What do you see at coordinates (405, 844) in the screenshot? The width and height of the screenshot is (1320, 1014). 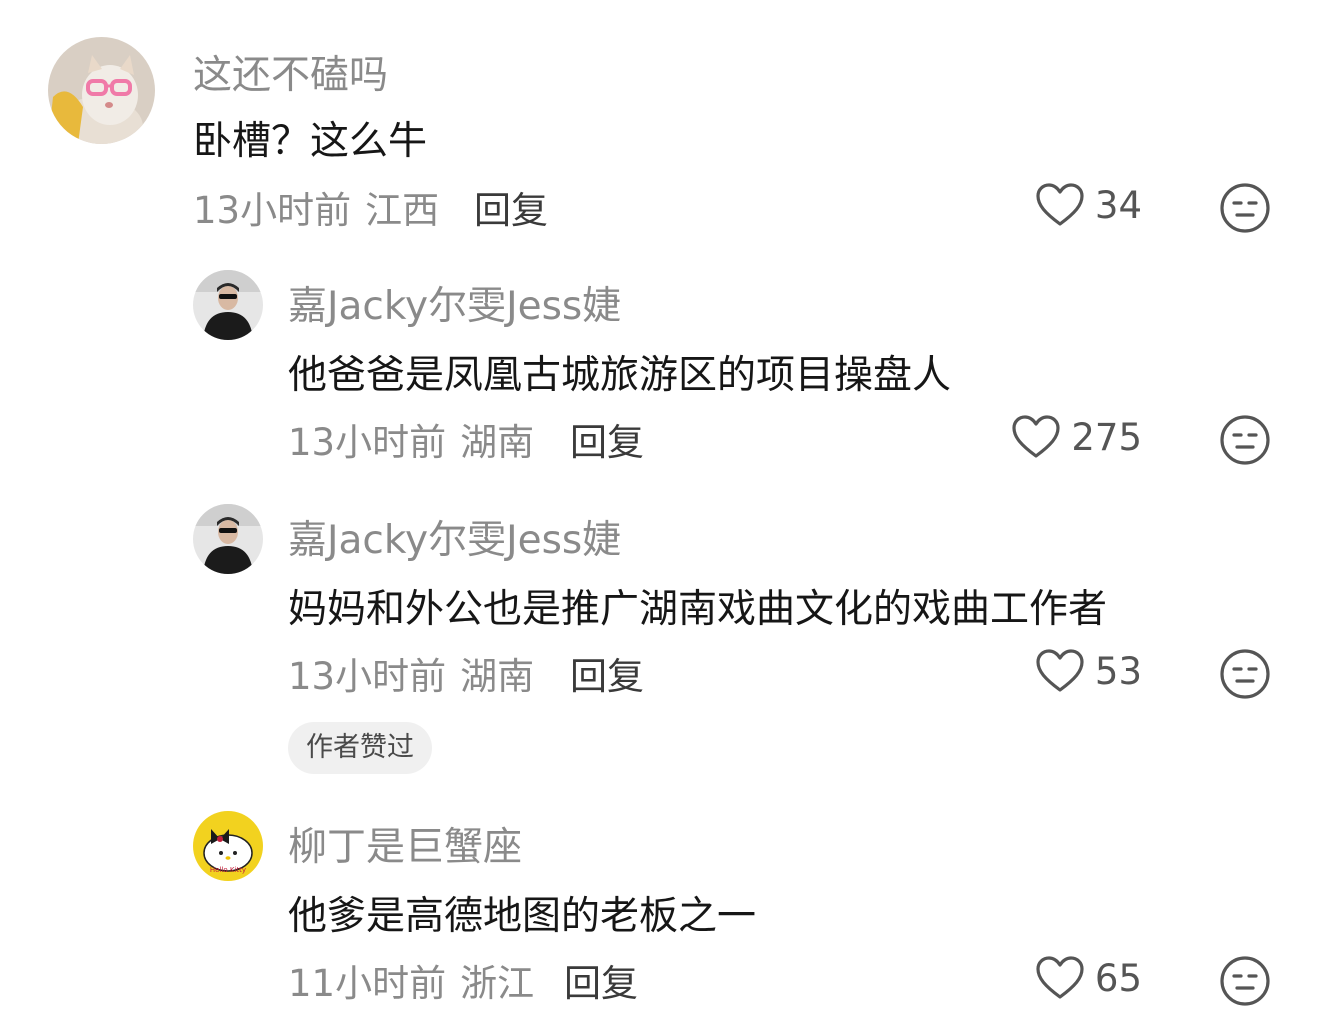 I see `username: 柳丁是巨蟹座` at bounding box center [405, 844].